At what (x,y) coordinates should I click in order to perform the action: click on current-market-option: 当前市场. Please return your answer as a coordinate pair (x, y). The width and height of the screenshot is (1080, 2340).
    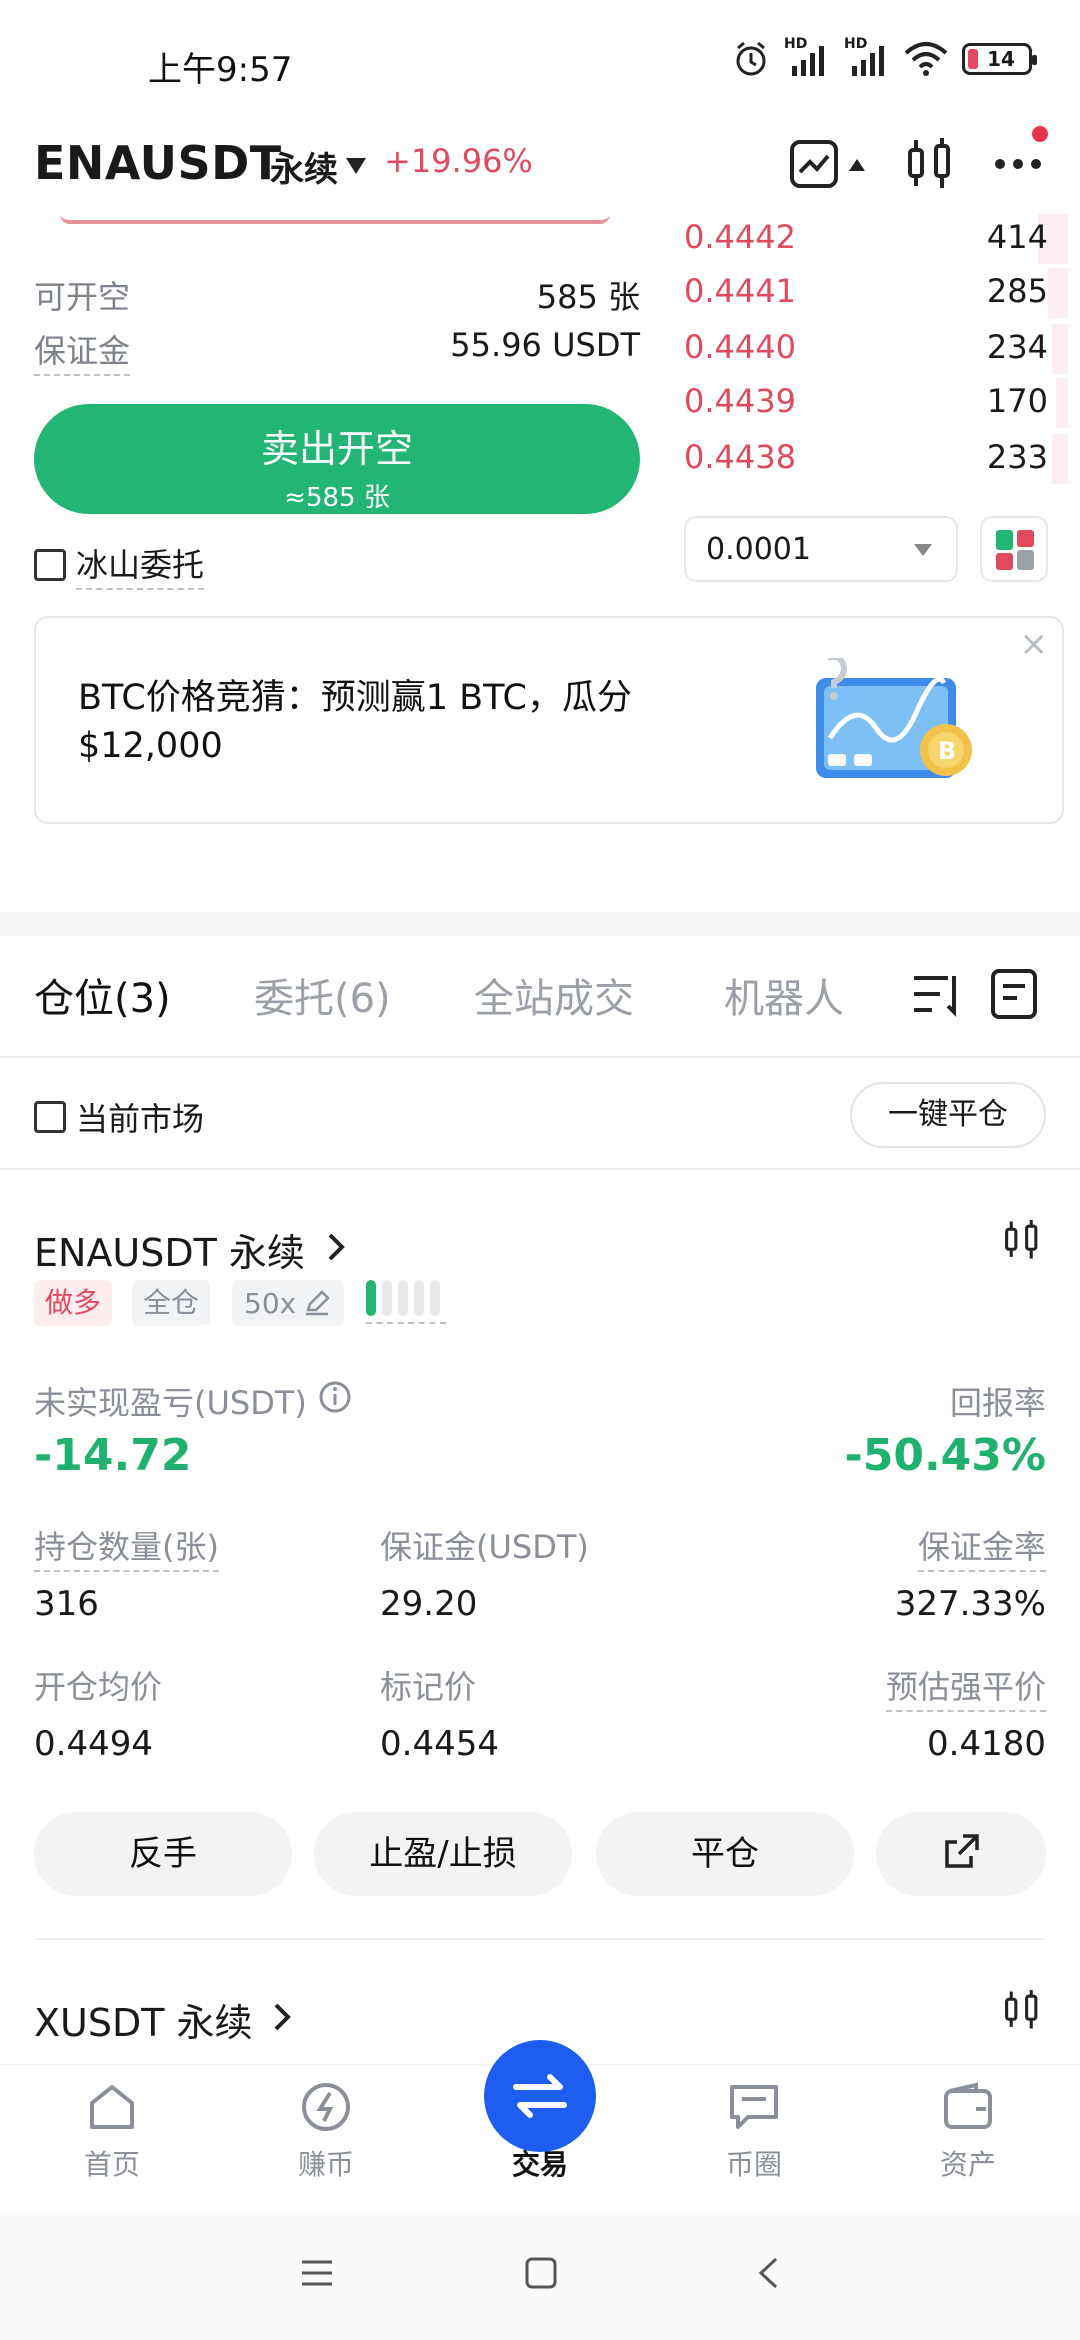
    Looking at the image, I should click on (119, 1117).